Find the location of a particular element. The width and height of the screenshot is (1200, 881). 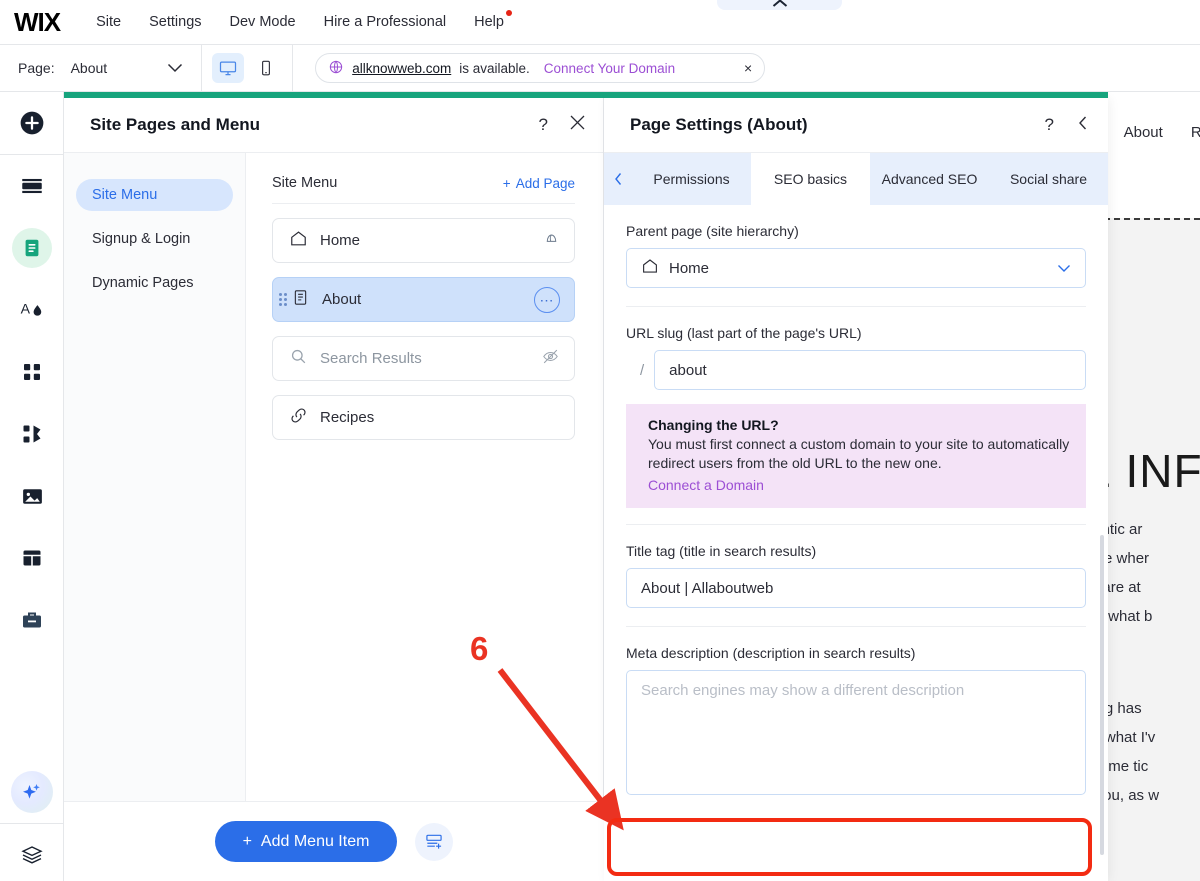

briefcase-icon is located at coordinates (32, 620).